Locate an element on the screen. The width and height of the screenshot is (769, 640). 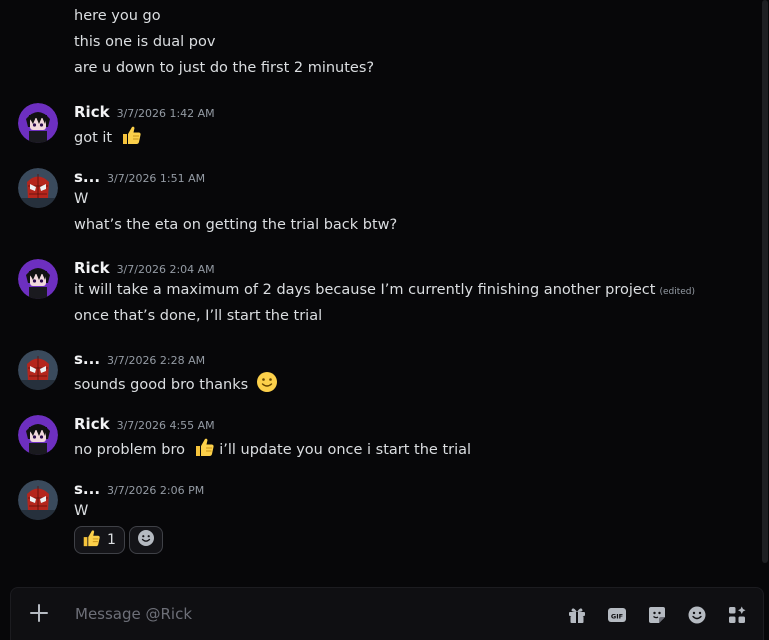
timestamp: 3/7/2026 1:42 AM is located at coordinates (165, 113).